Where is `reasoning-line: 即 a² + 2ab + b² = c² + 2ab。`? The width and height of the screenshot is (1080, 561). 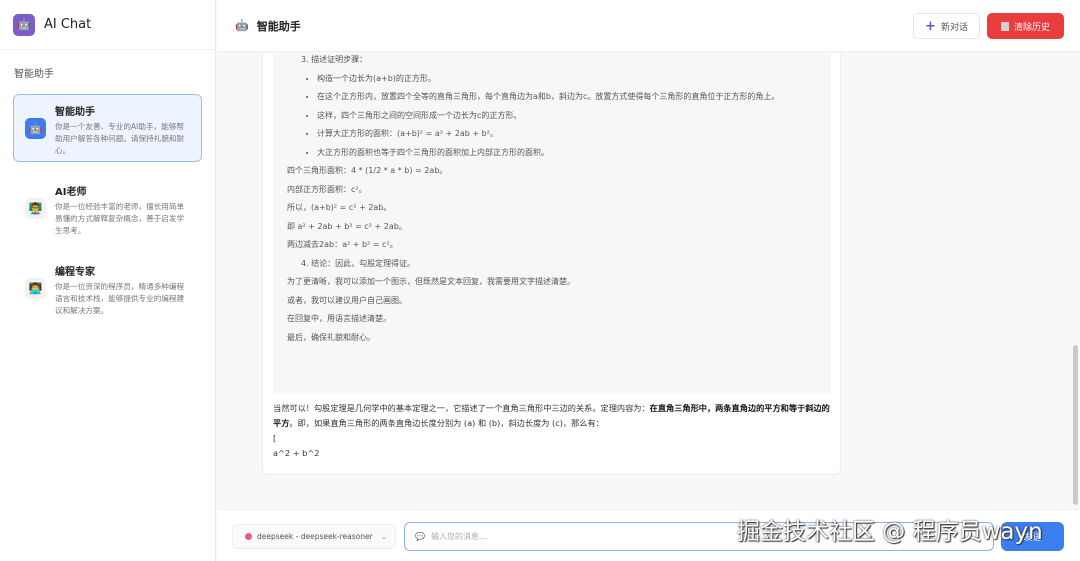
reasoning-line: 即 a² + 2ab + b² = c² + 2ab。 is located at coordinates (347, 226).